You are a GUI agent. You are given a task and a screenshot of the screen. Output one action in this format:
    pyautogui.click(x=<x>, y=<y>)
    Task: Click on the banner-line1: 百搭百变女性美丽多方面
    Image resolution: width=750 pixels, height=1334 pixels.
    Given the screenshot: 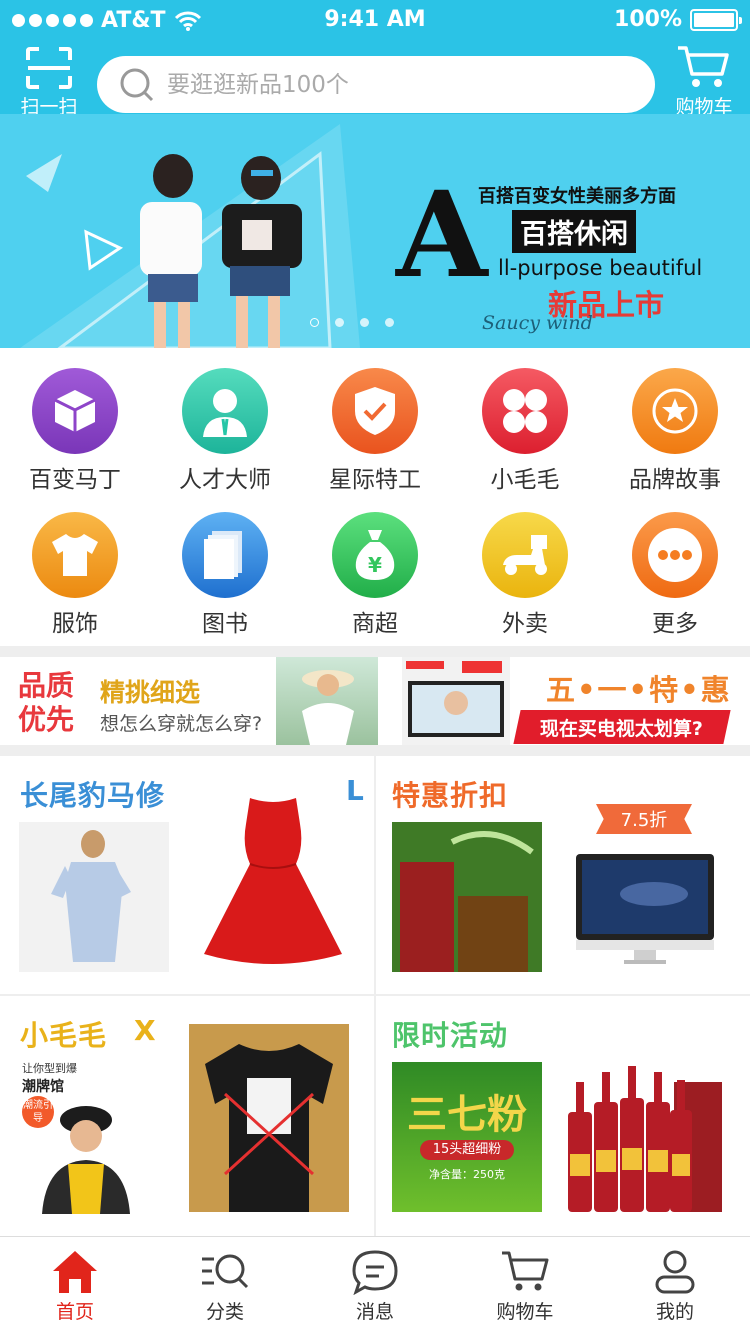 What is the action you would take?
    pyautogui.click(x=577, y=196)
    